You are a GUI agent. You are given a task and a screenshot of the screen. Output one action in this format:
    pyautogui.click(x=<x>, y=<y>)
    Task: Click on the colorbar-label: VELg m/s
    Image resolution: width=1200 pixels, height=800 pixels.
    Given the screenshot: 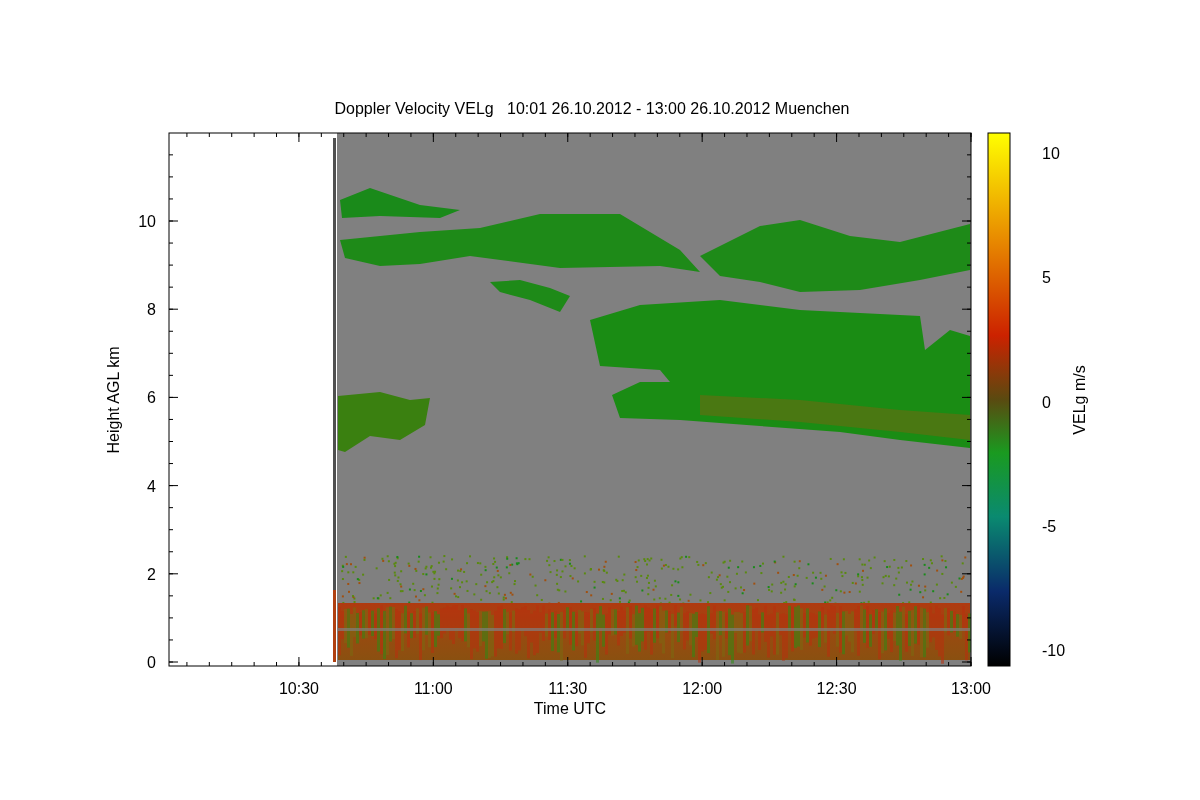 What is the action you would take?
    pyautogui.click(x=1079, y=400)
    